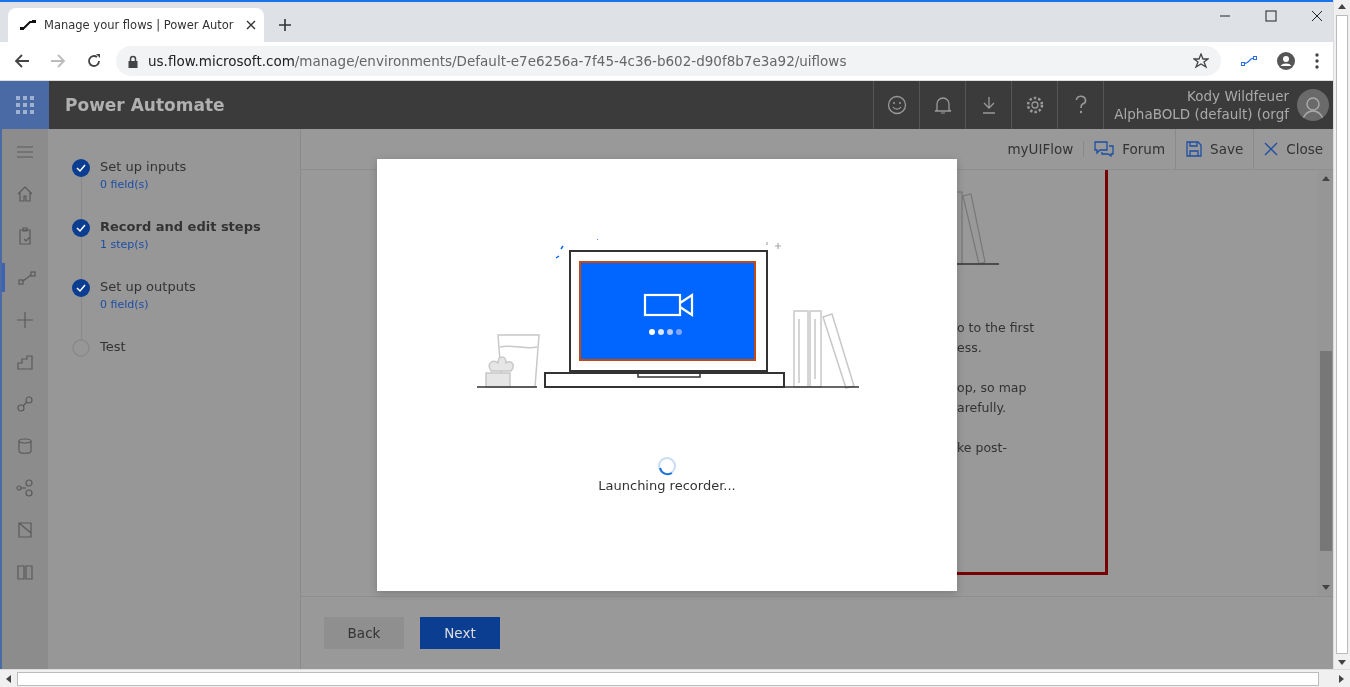  Describe the element at coordinates (94, 61) in the screenshot. I see `reload-icon` at that location.